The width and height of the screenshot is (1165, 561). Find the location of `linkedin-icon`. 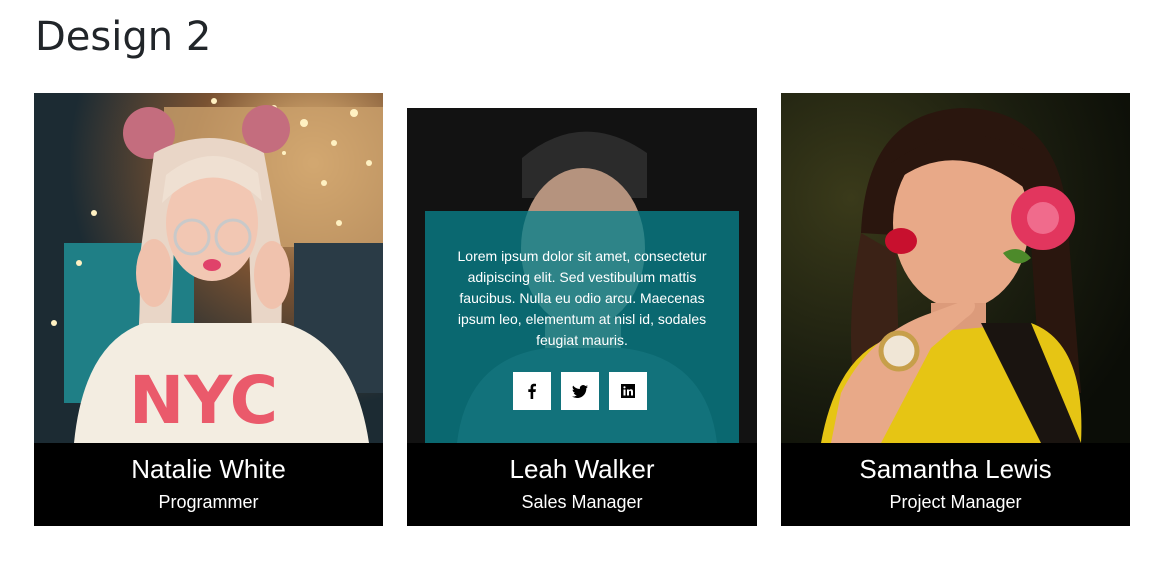

linkedin-icon is located at coordinates (628, 391).